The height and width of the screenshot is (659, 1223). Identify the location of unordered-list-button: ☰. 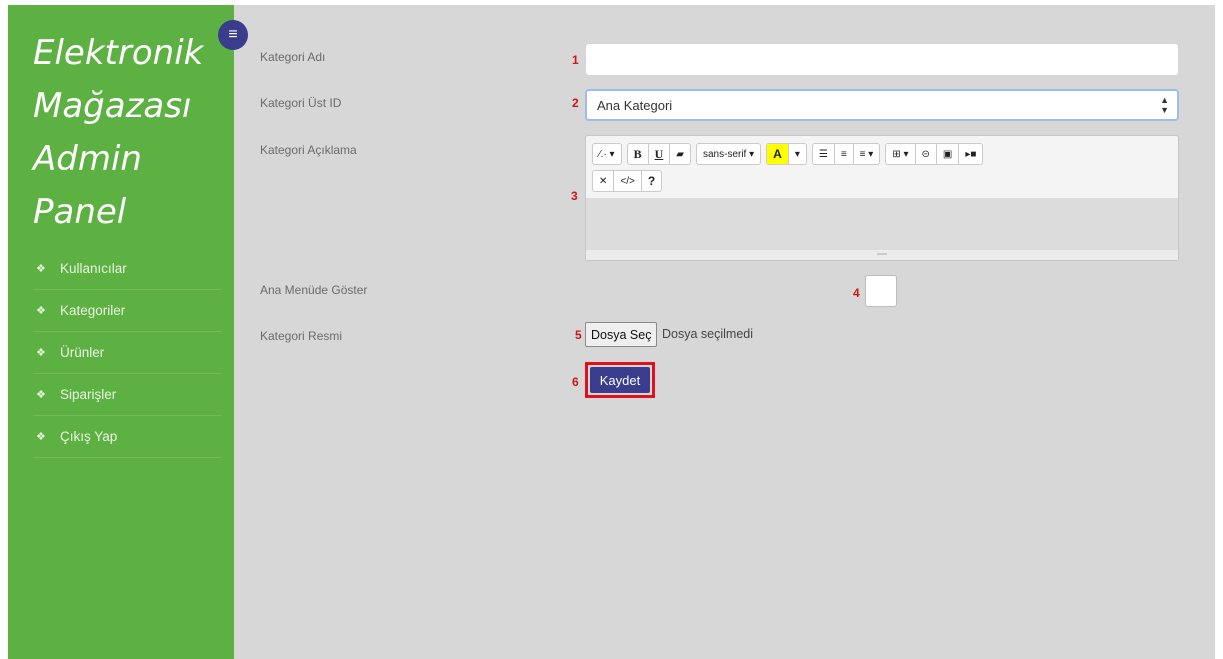
(824, 154).